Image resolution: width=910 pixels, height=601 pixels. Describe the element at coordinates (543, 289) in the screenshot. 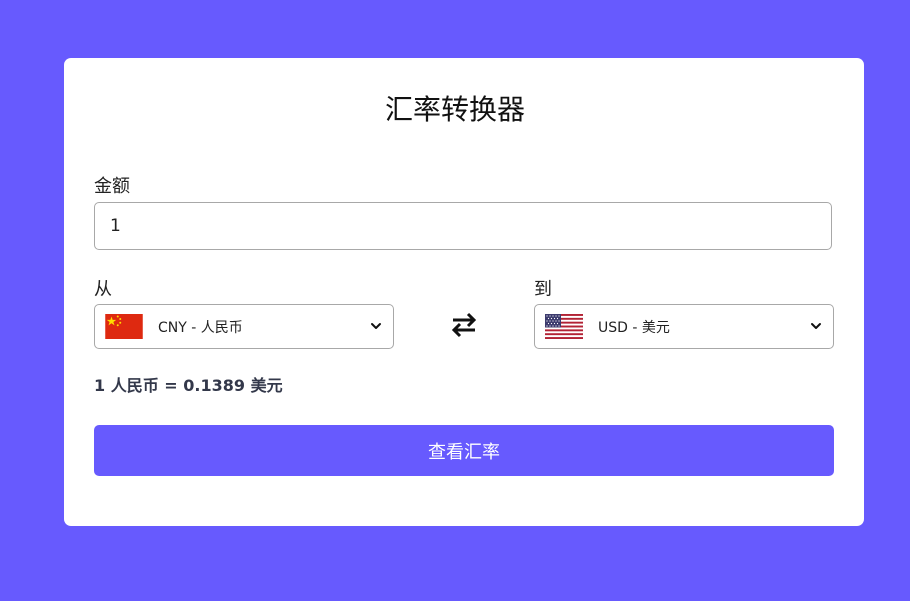

I see `to-label: 到` at that location.